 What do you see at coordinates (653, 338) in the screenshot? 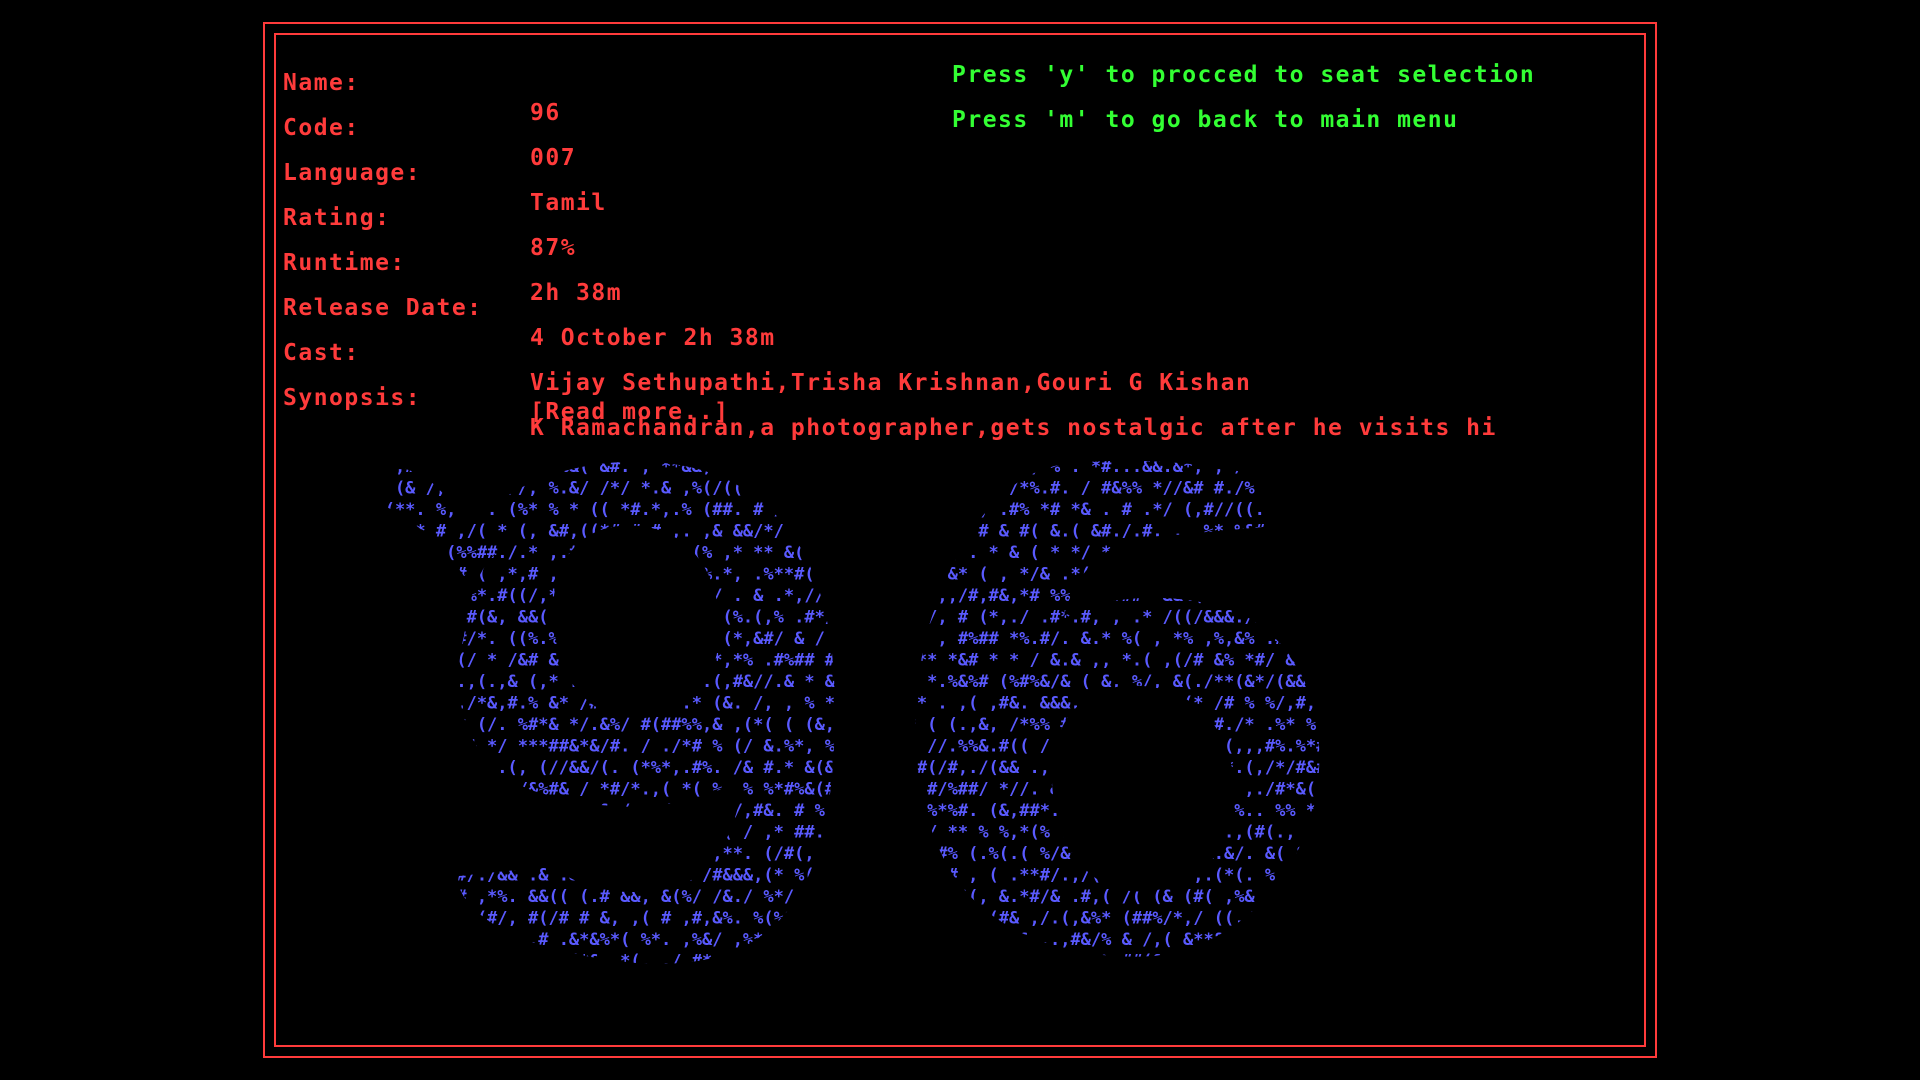
I see `field-value: 4 October 2h 38m` at bounding box center [653, 338].